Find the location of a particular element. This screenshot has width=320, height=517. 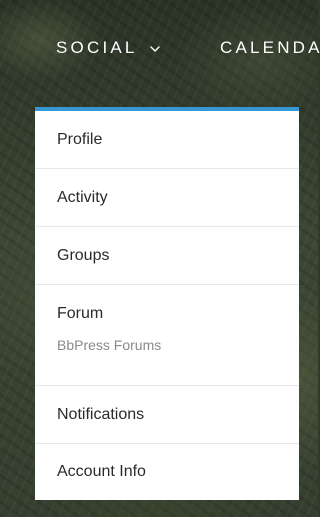

nav-item-social: SOCIAL is located at coordinates (109, 48).